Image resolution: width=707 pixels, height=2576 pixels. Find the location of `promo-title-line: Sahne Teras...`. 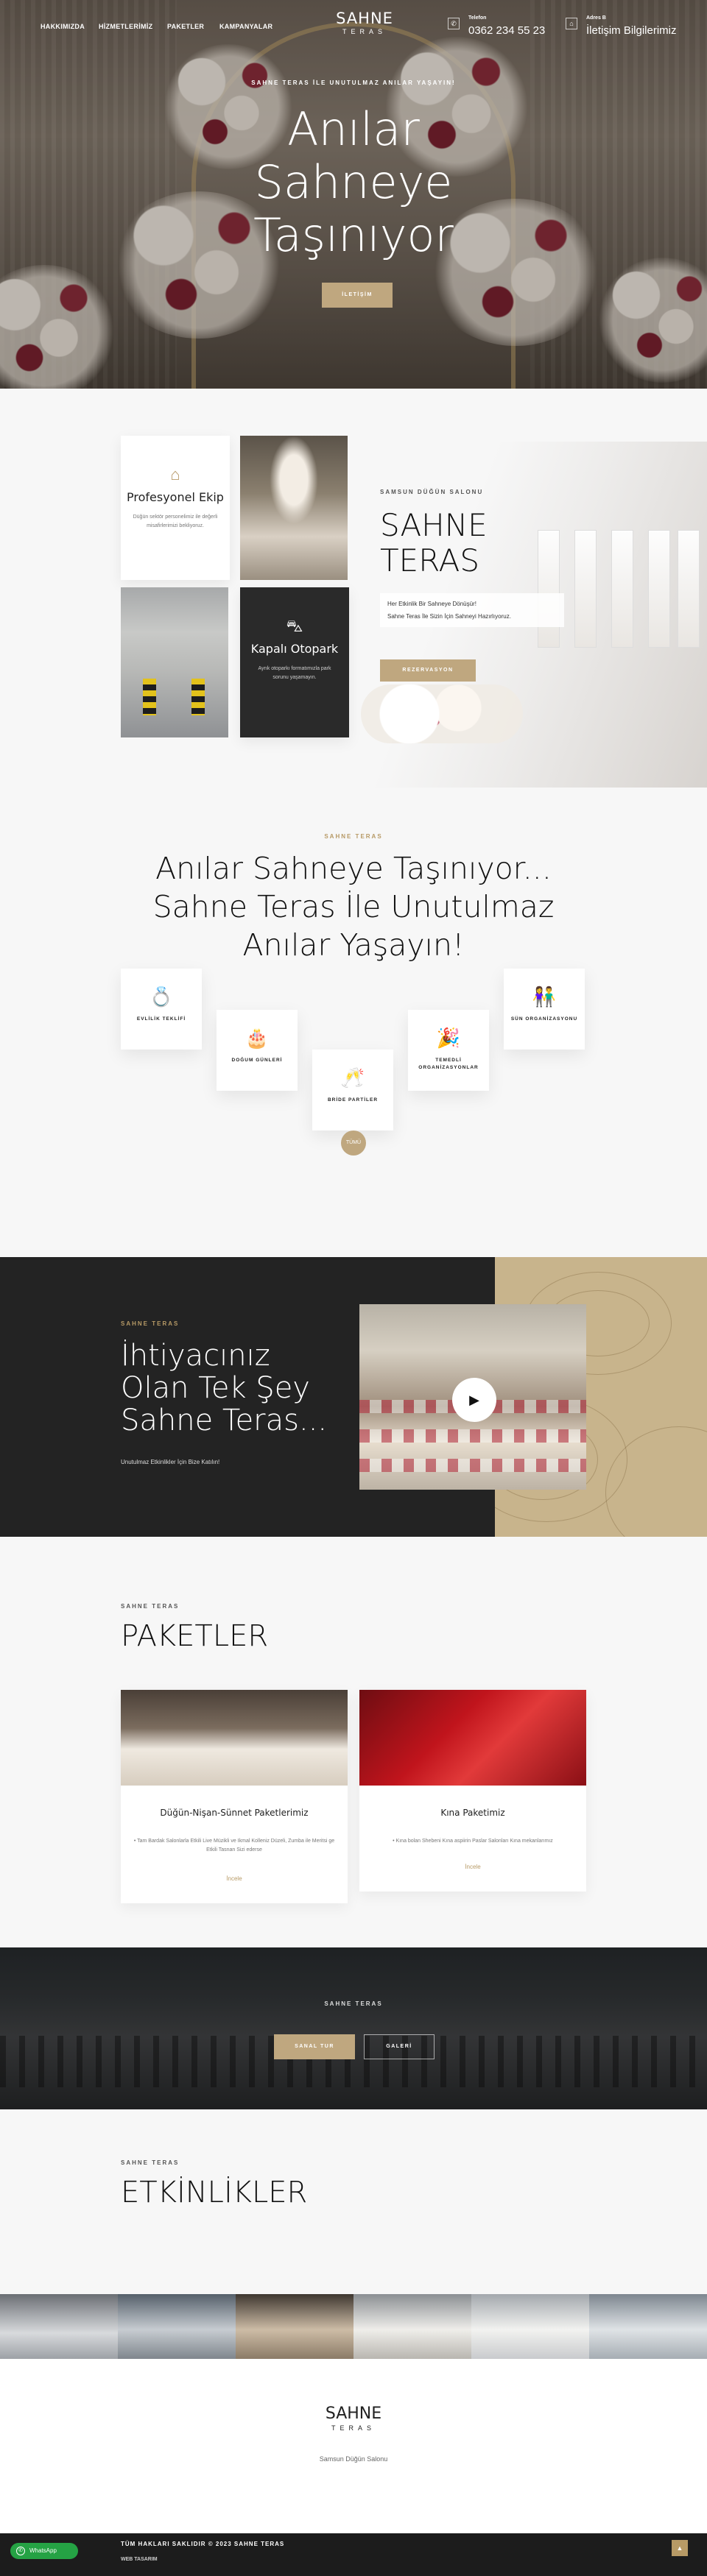

promo-title-line: Sahne Teras... is located at coordinates (224, 1420).